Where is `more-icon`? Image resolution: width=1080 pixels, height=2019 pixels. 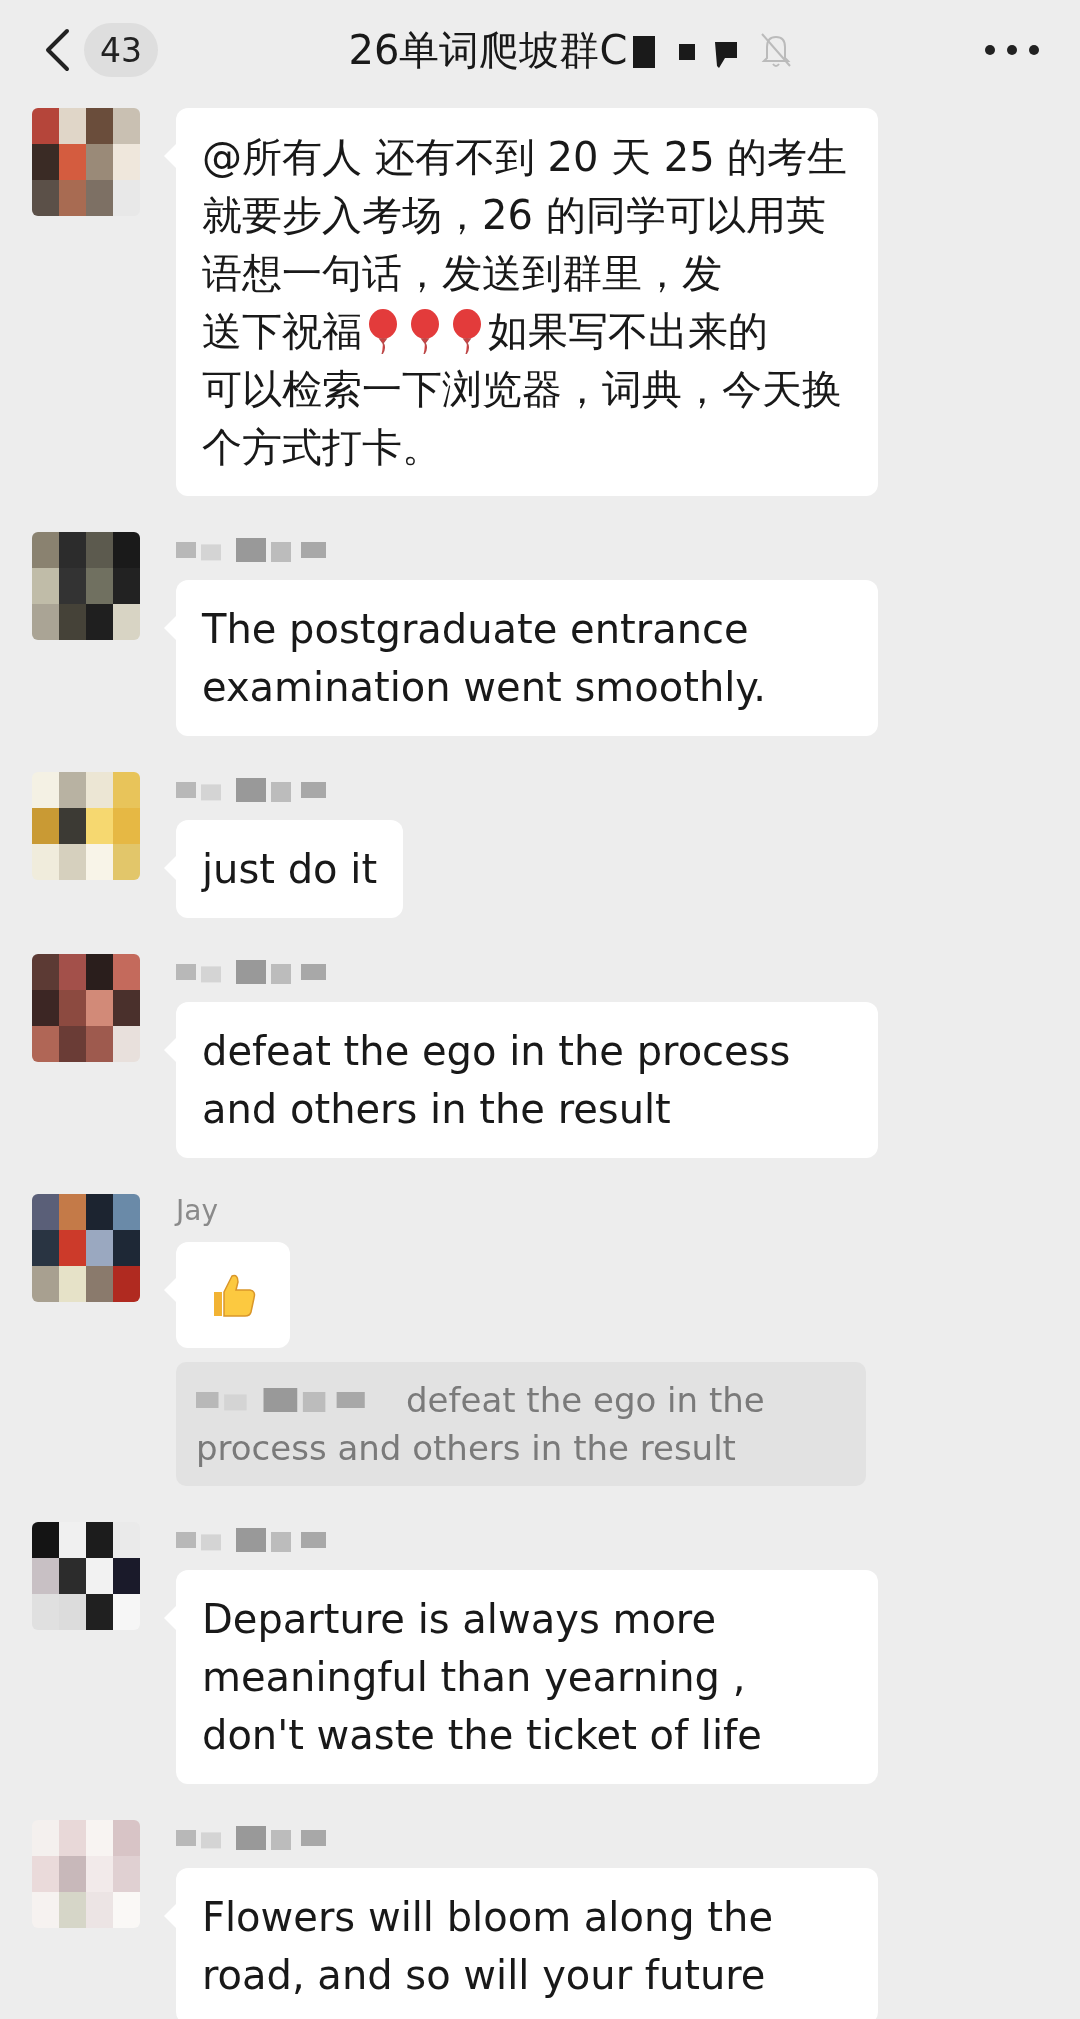
more-icon is located at coordinates (1012, 50).